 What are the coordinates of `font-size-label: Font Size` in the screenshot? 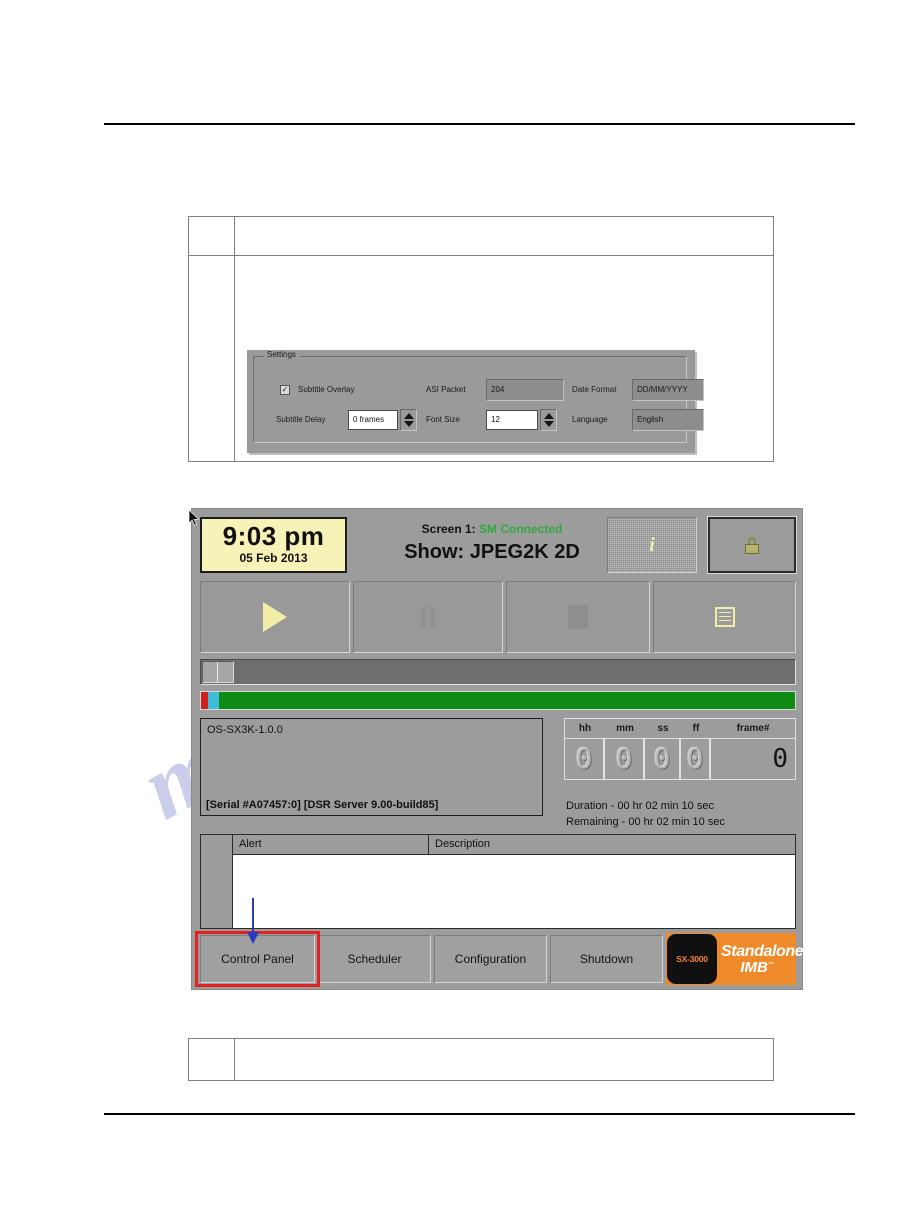 It's located at (443, 419).